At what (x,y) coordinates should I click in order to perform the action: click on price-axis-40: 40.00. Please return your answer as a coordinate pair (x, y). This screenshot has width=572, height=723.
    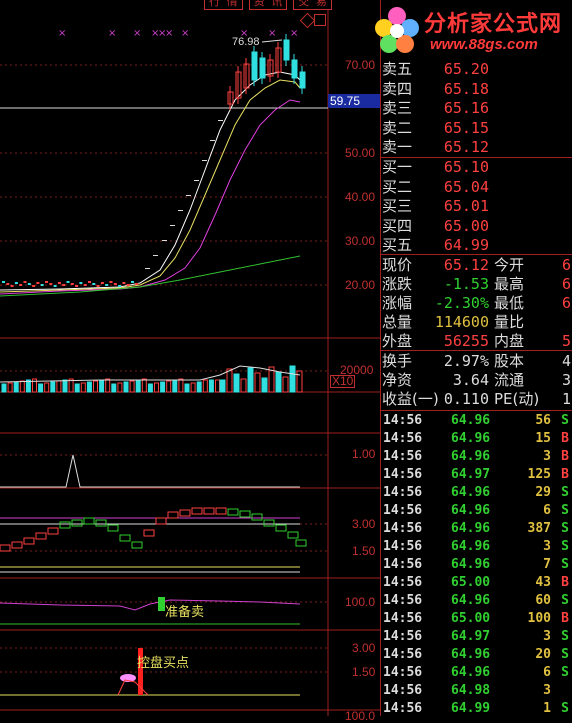
    Looking at the image, I should click on (360, 197).